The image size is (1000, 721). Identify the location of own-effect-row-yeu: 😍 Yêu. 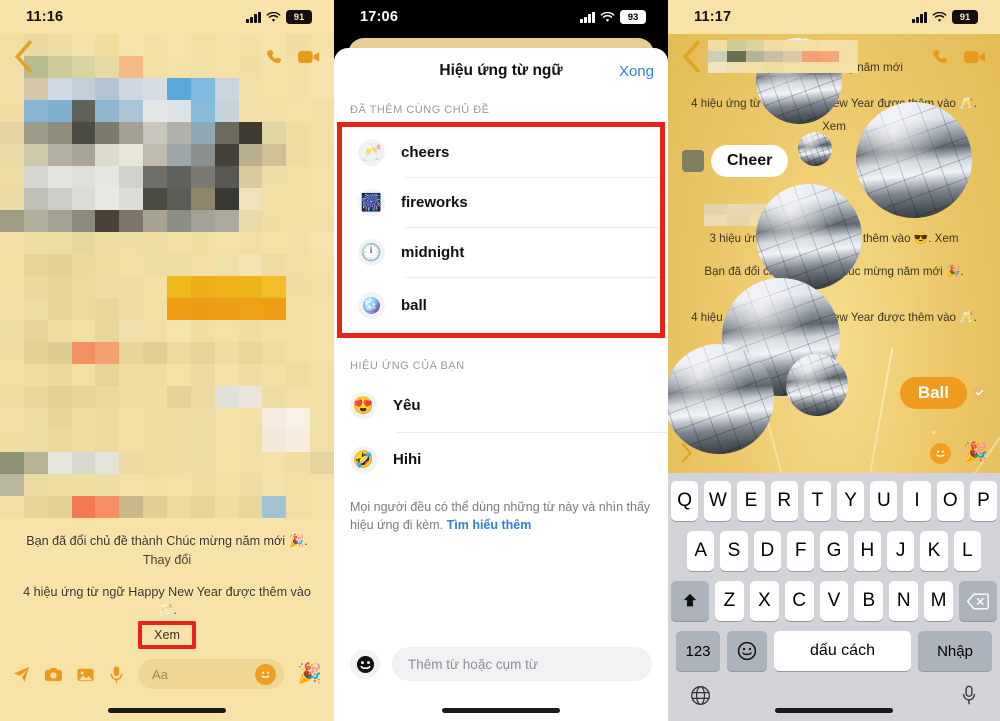
(501, 405).